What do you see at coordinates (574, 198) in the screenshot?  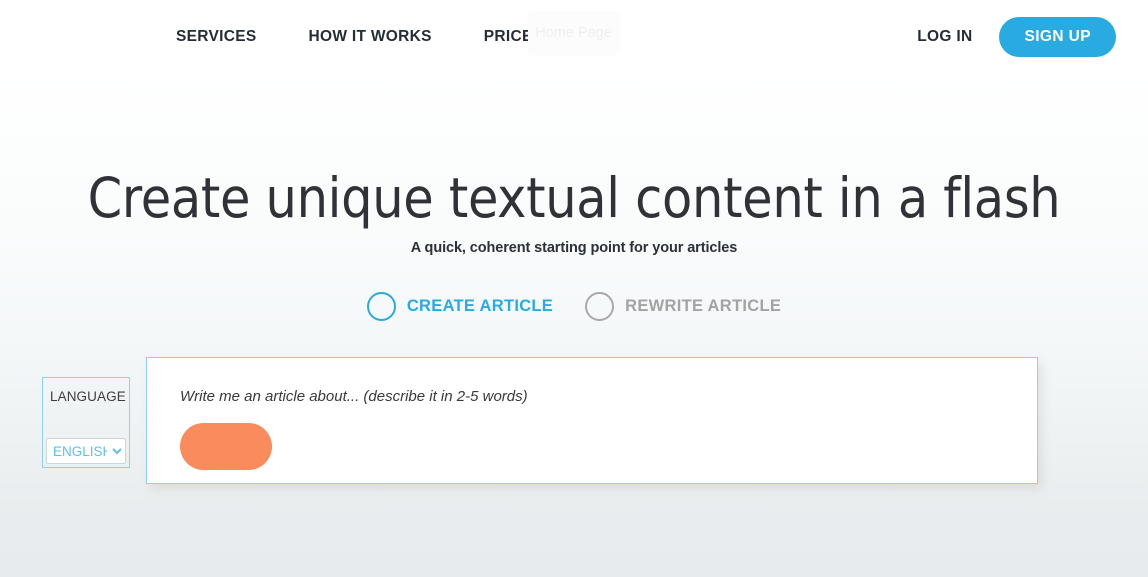 I see `page-title: Create unique textual content in a flash` at bounding box center [574, 198].